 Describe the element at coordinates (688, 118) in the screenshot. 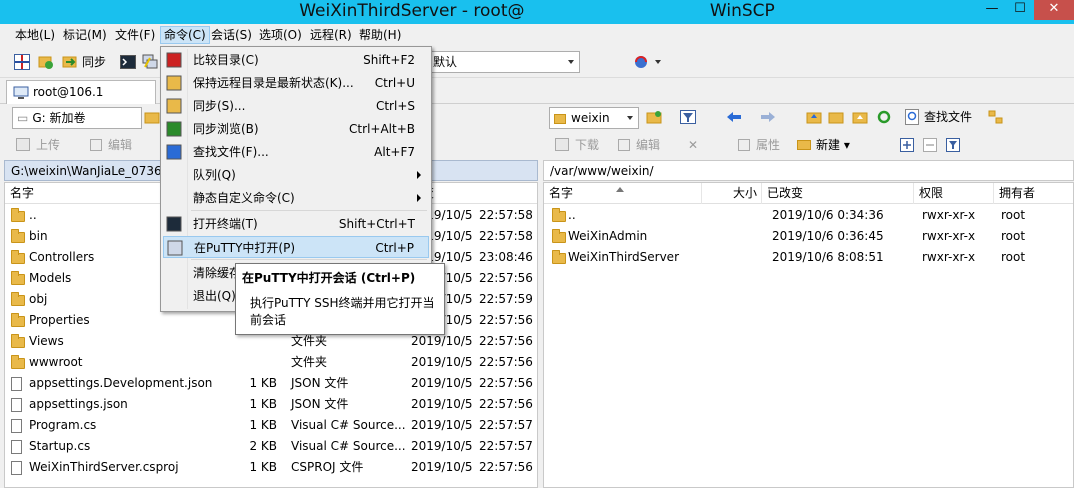

I see `filter-icon` at that location.